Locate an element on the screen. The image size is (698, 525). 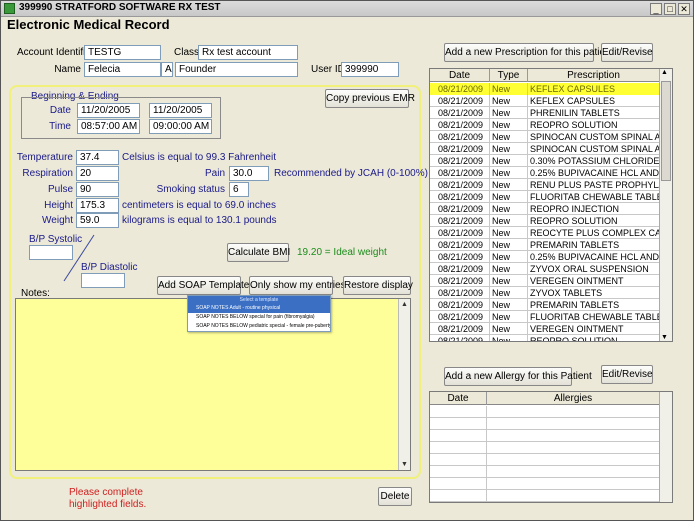
column-header-type: Type is located at coordinates (509, 75).